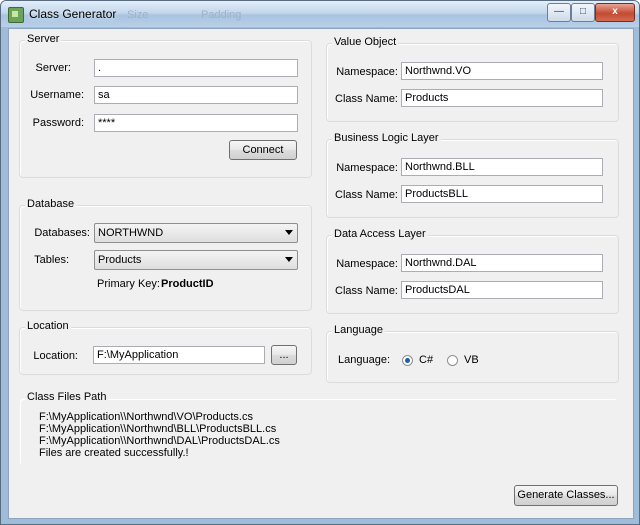 This screenshot has height=525, width=640. I want to click on class-files-group-title: Class Files Path, so click(67, 397).